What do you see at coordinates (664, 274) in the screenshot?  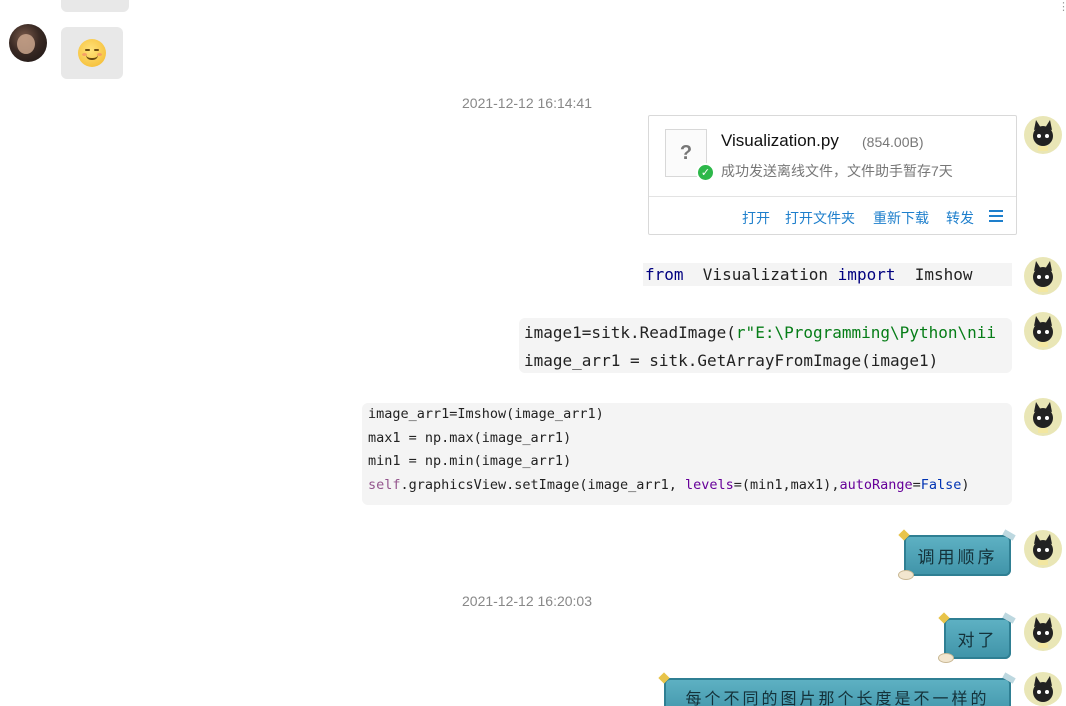 I see `code-keyword: from` at bounding box center [664, 274].